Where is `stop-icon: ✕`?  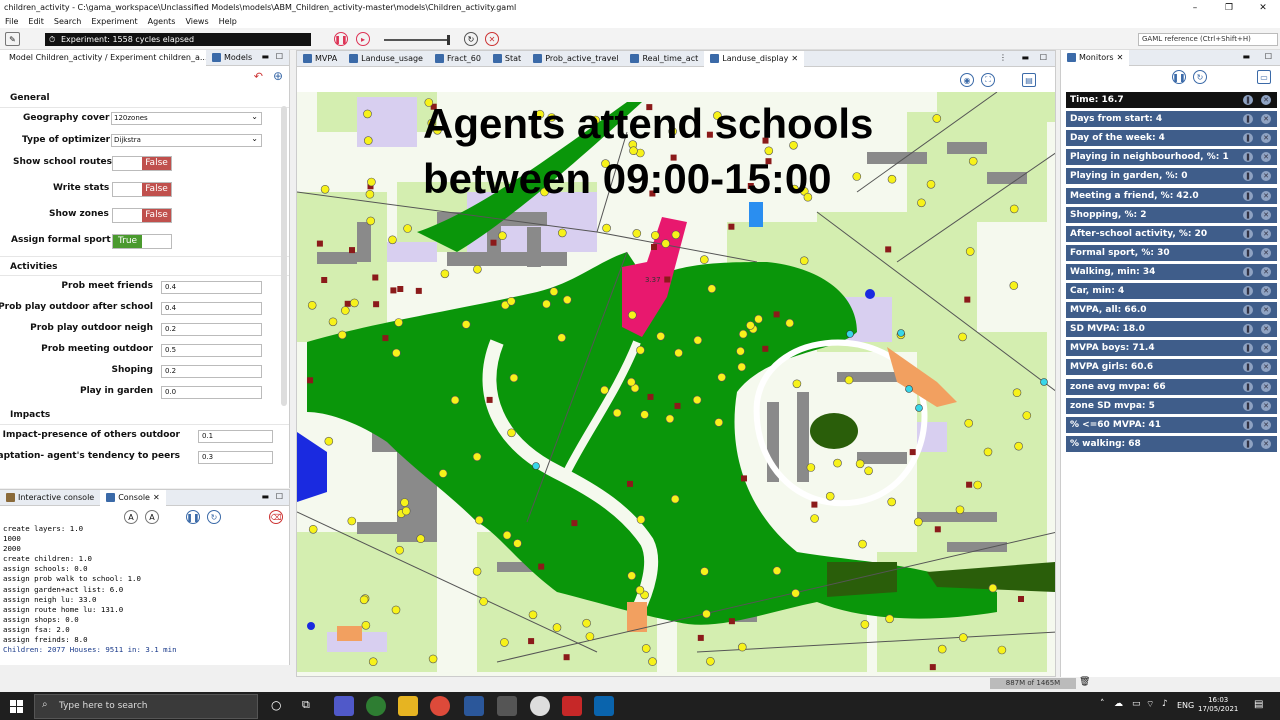
stop-icon: ✕ is located at coordinates (492, 39).